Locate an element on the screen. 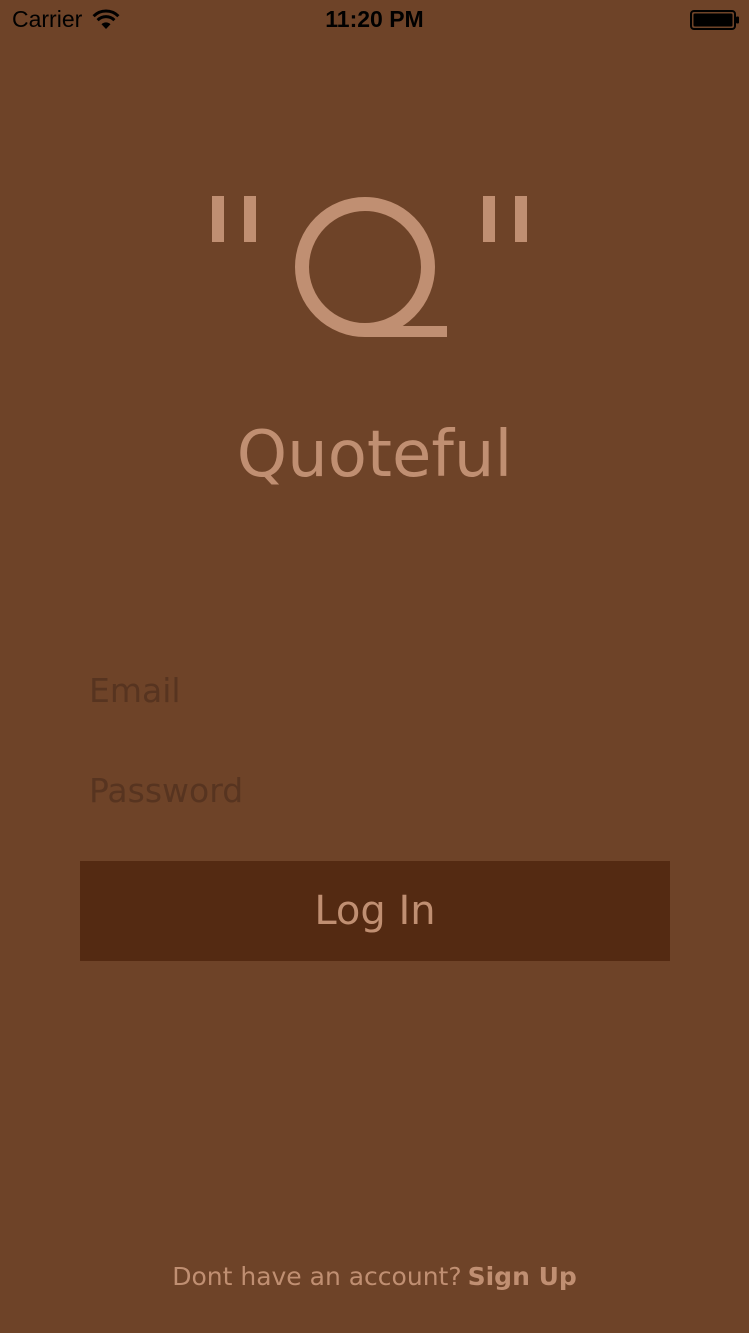 Image resolution: width=749 pixels, height=1333 pixels. signup-link: Sign Up is located at coordinates (522, 1276).